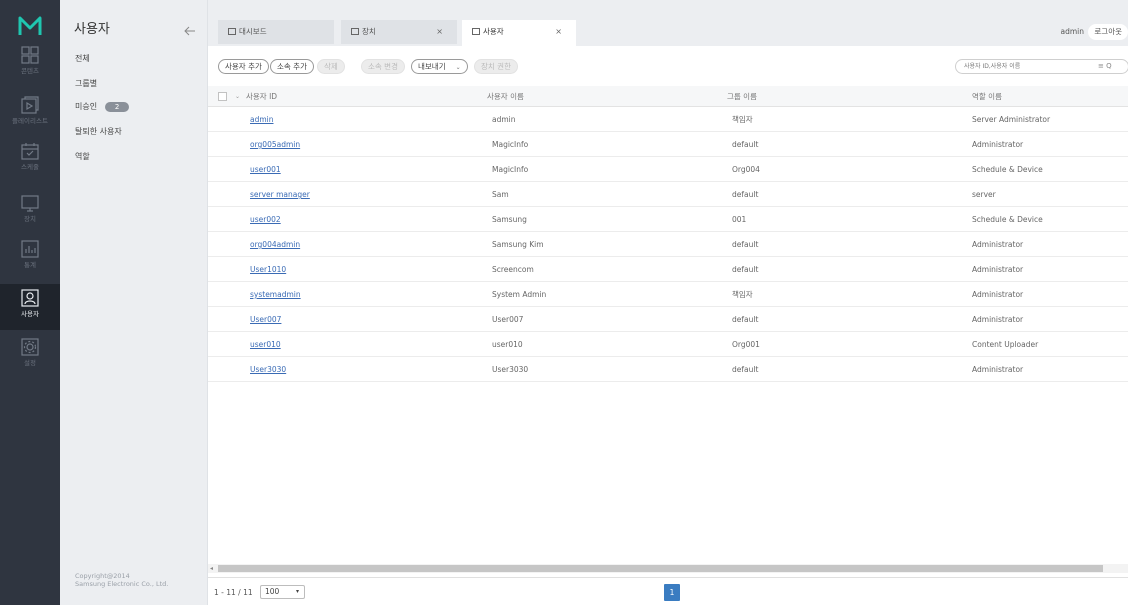 The image size is (1128, 605). Describe the element at coordinates (668, 169) in the screenshot. I see `table-row: user001 MagicInfo Org004 Schedule & Device` at that location.